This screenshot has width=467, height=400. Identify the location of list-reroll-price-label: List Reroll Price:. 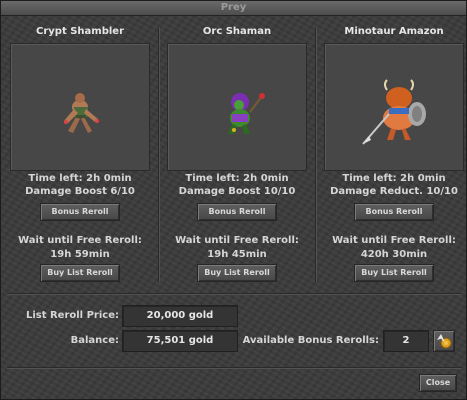
(72, 315).